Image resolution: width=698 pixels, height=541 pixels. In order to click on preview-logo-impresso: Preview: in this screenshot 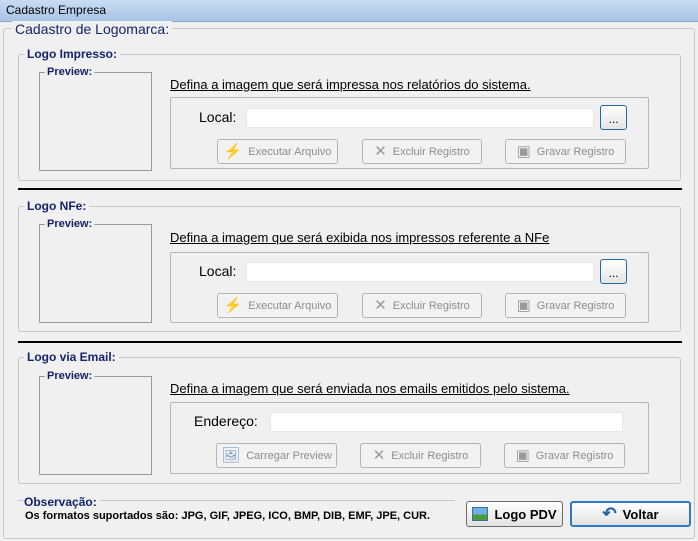, I will do `click(95, 118)`.